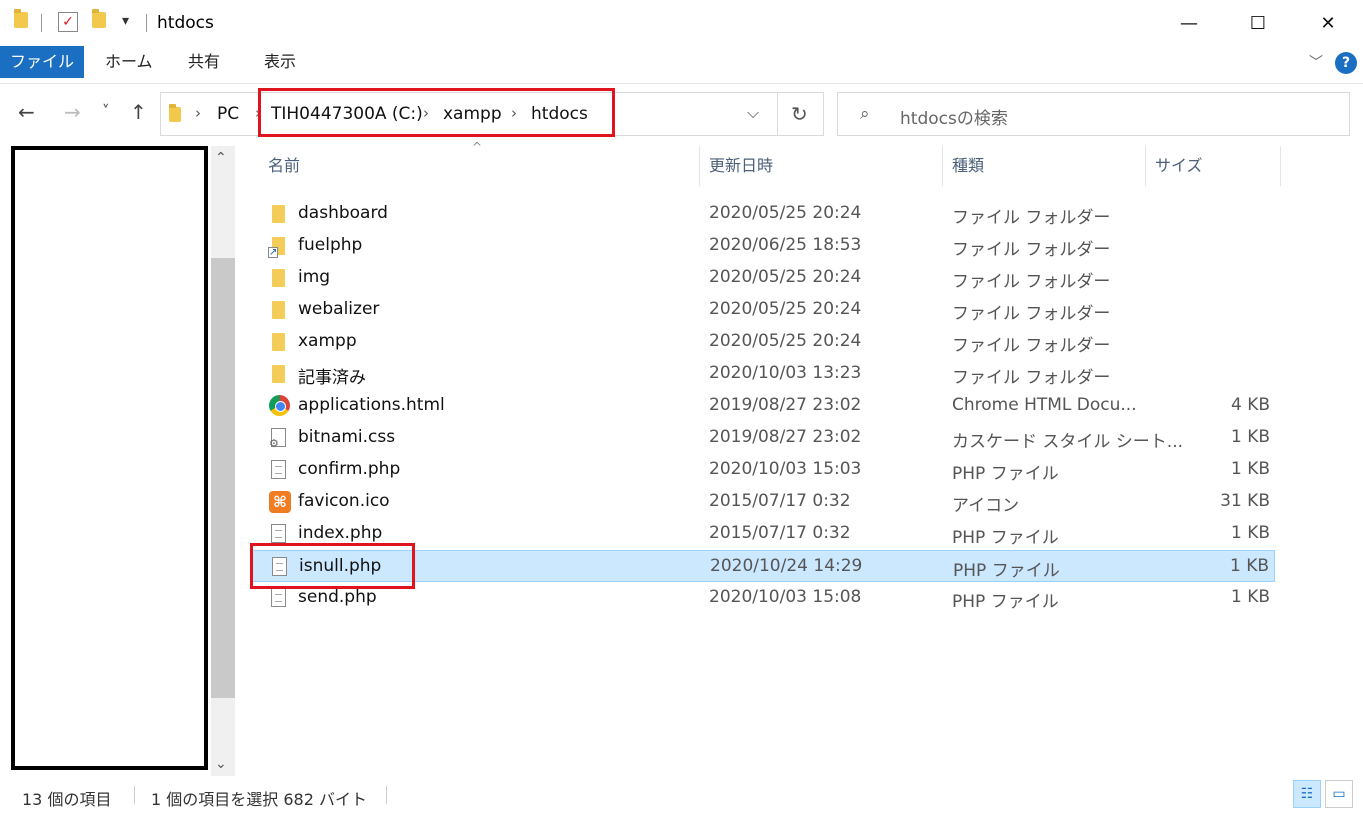 This screenshot has height=813, width=1363. I want to click on file-name: fuelphp, so click(330, 245).